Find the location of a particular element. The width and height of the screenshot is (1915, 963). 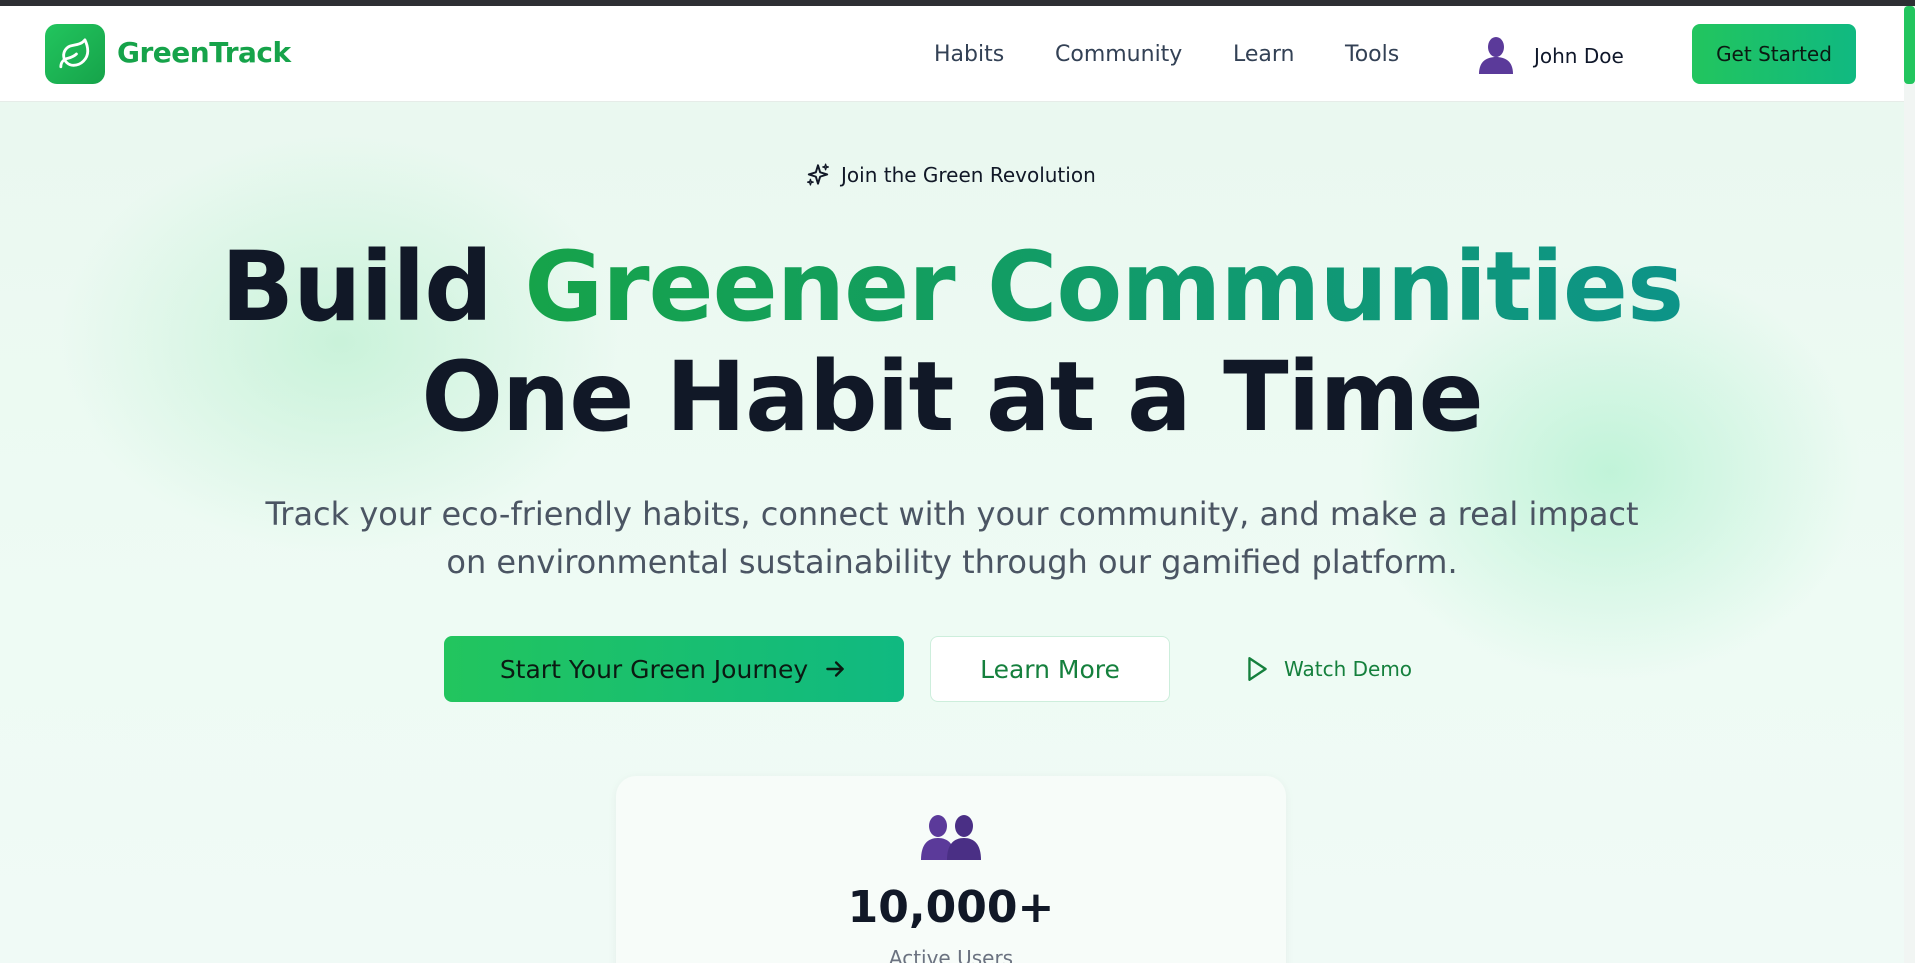

headline-line2: One Habit at a Time is located at coordinates (952, 397).